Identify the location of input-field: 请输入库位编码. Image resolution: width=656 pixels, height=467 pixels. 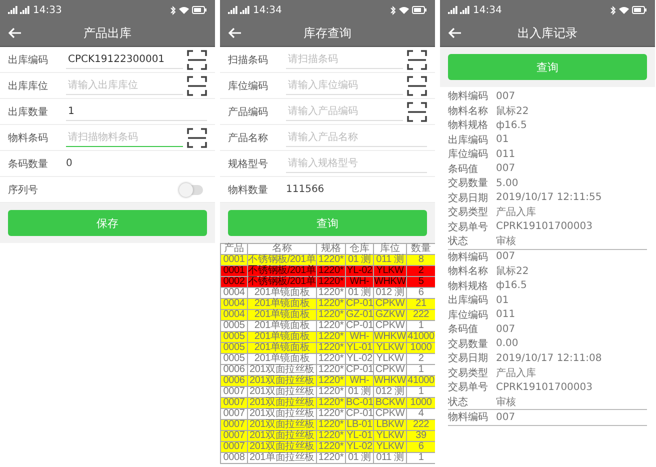
(344, 85).